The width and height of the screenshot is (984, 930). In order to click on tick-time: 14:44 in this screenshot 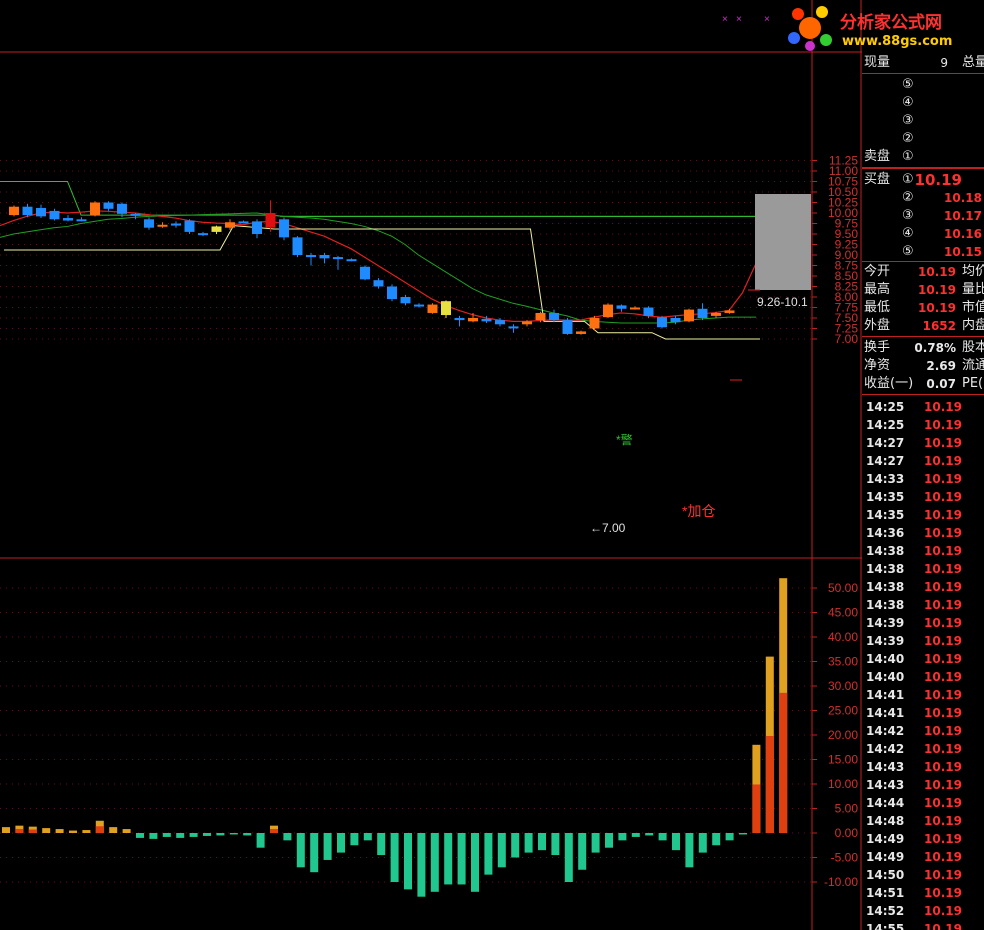, I will do `click(885, 803)`.